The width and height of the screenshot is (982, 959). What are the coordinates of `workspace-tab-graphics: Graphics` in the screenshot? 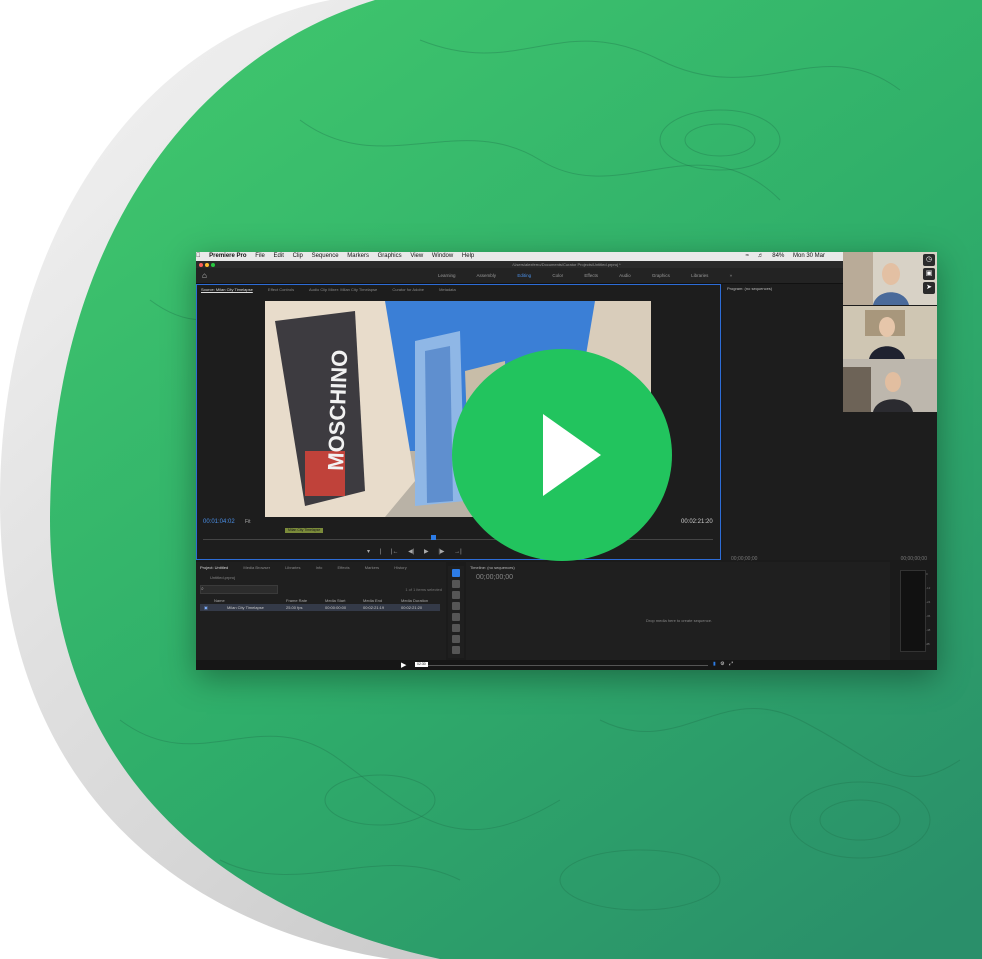 It's located at (661, 275).